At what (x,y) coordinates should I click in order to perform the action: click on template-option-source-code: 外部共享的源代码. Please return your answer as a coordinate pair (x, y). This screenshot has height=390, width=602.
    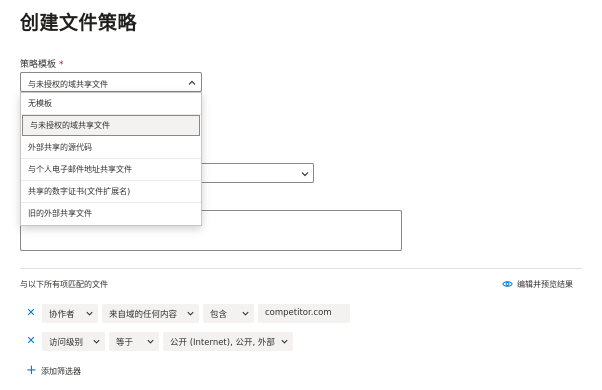
    Looking at the image, I should click on (111, 148).